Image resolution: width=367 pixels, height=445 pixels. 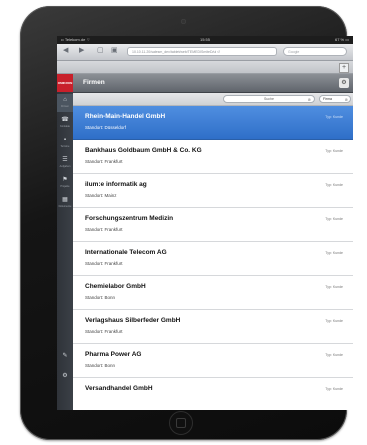 I want to click on company-name: Versandhandel GmbH, so click(x=119, y=388).